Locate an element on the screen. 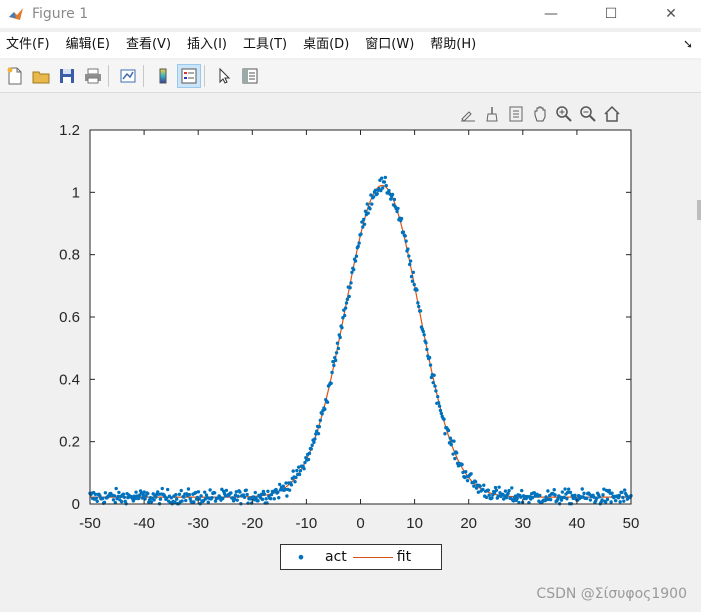 The height and width of the screenshot is (612, 701). zoom-in-icon is located at coordinates (564, 114).